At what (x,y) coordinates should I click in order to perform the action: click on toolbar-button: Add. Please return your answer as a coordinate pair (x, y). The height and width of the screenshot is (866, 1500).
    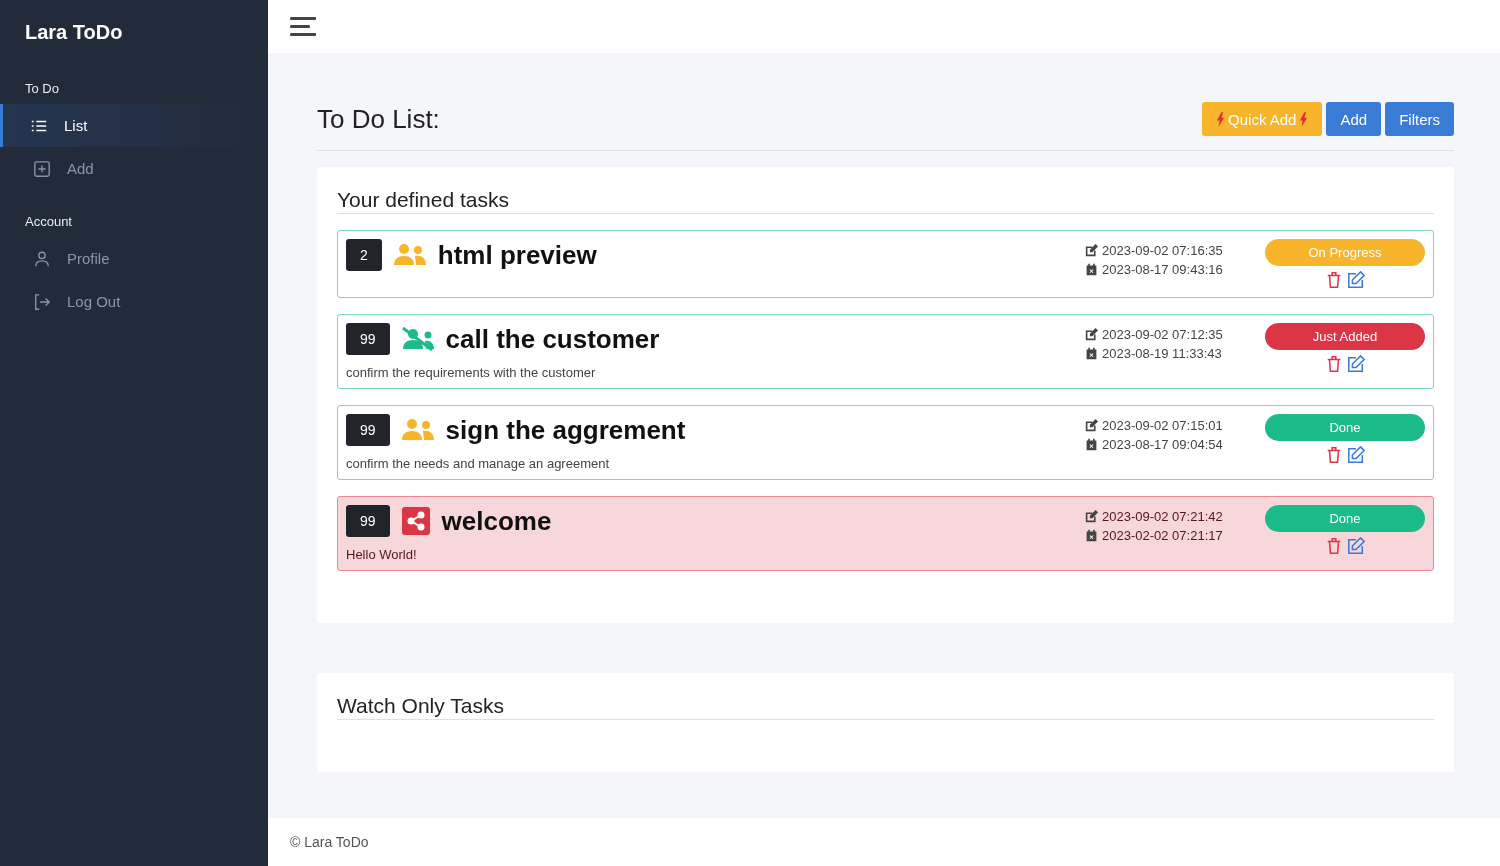
    Looking at the image, I should click on (1354, 119).